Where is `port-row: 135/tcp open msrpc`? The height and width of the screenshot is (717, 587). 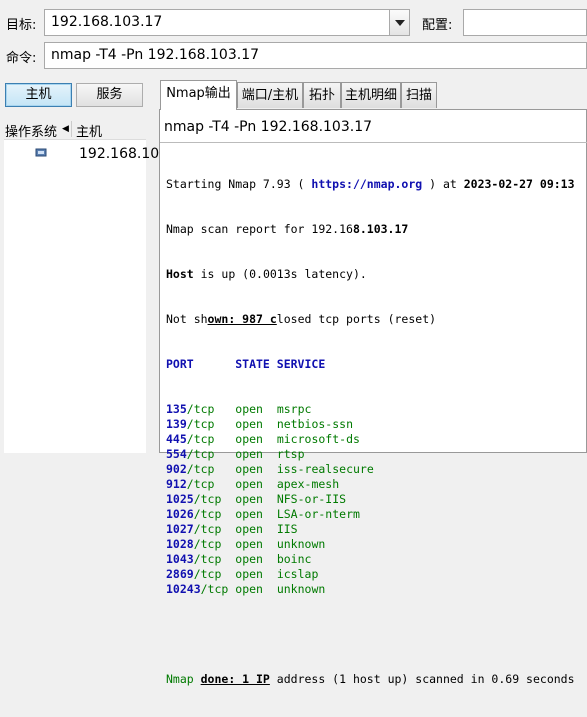 port-row: 135/tcp open msrpc is located at coordinates (239, 409).